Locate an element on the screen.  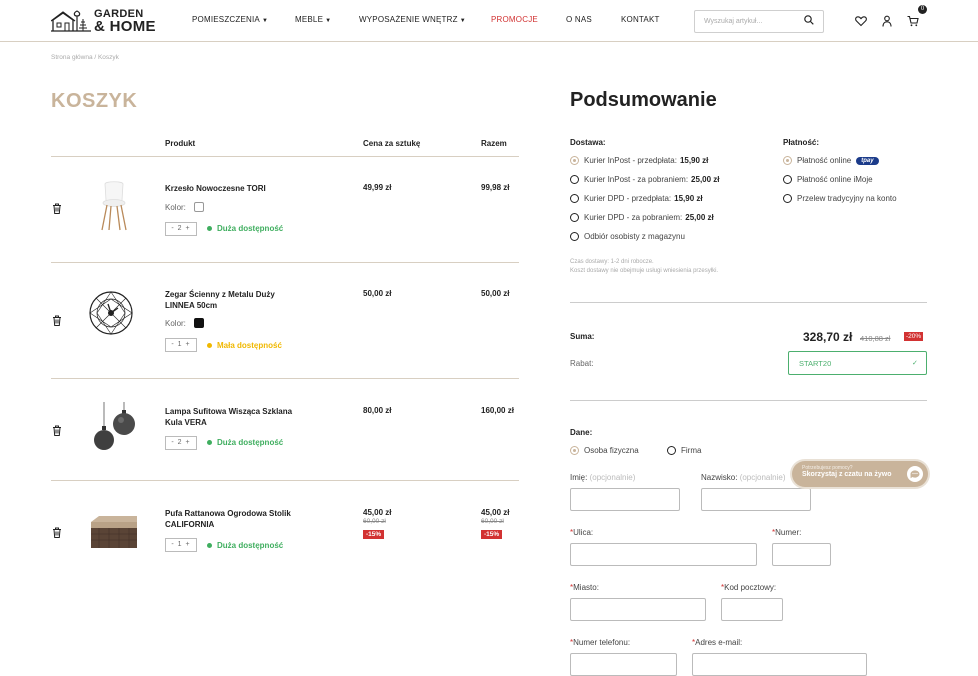
product-image-pouf is located at coordinates (114, 532).